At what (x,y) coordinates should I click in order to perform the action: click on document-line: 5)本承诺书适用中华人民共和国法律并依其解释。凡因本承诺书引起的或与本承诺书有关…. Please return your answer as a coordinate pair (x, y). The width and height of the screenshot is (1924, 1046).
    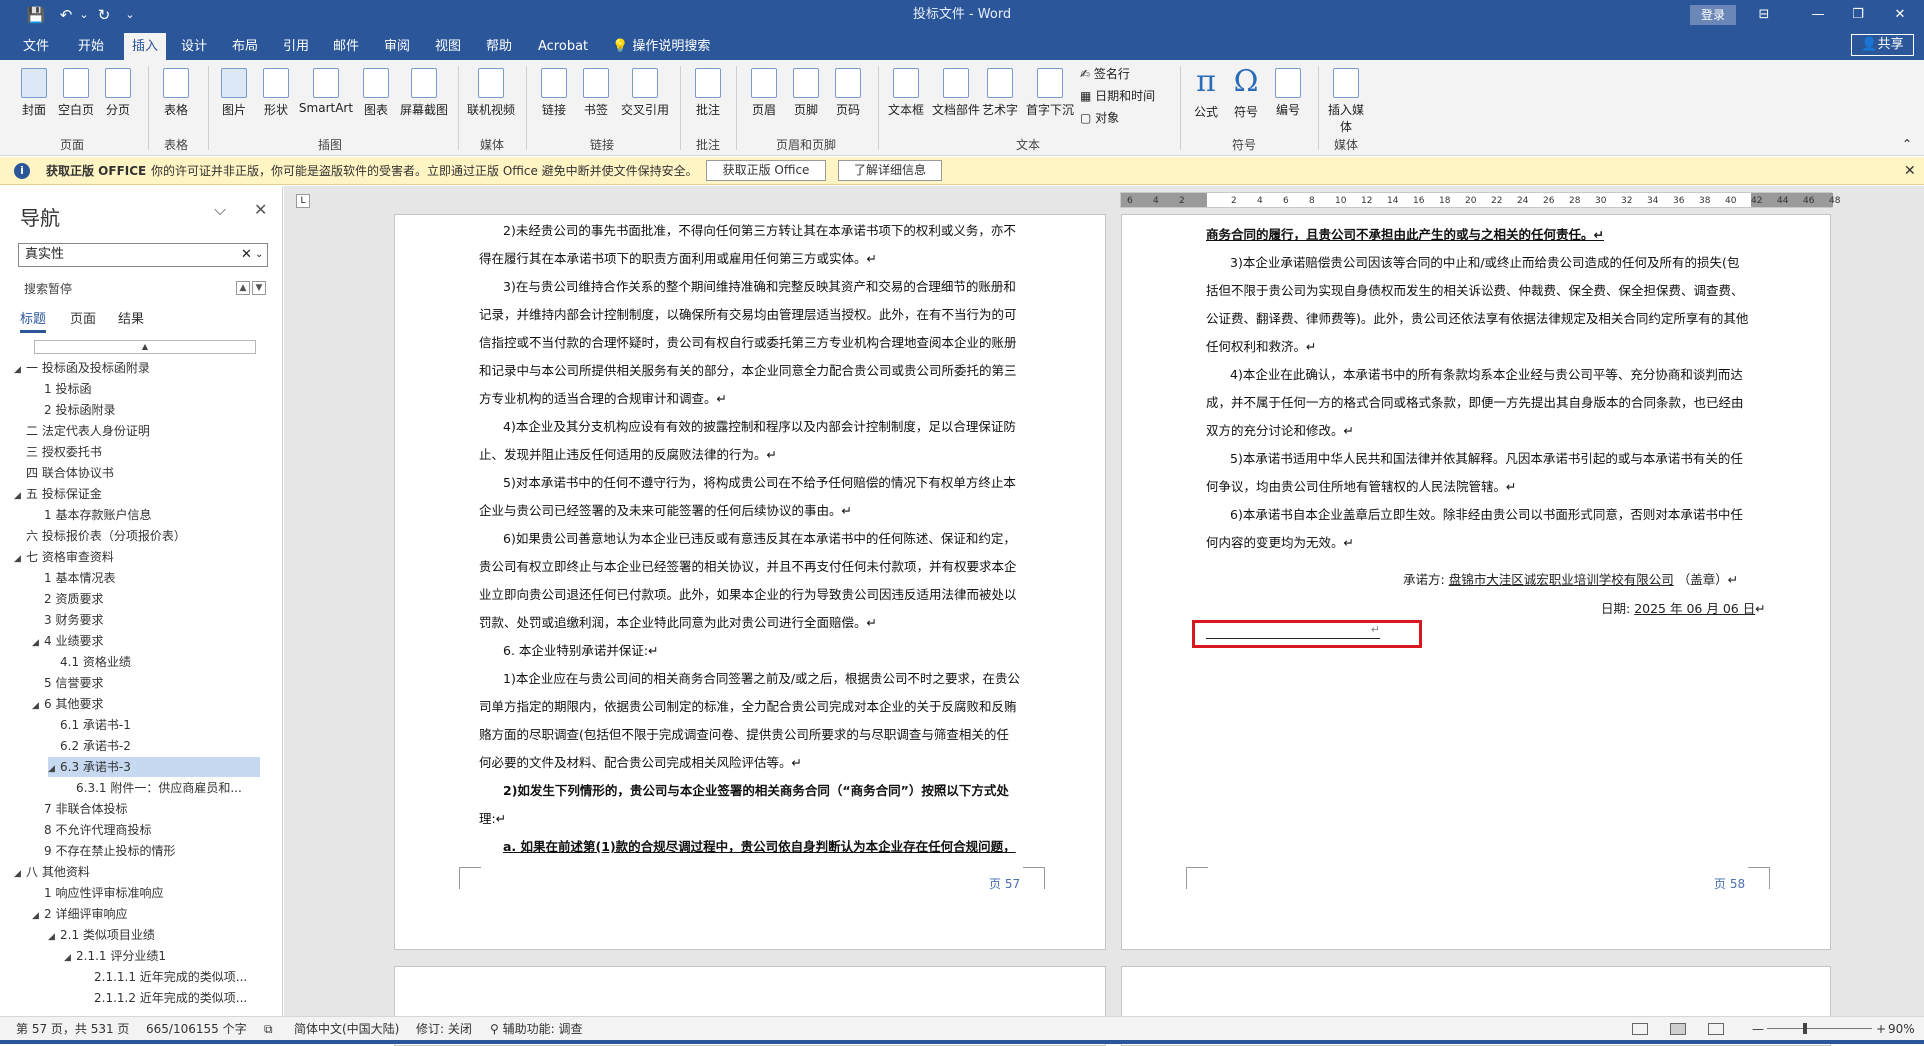
    Looking at the image, I should click on (1477, 459).